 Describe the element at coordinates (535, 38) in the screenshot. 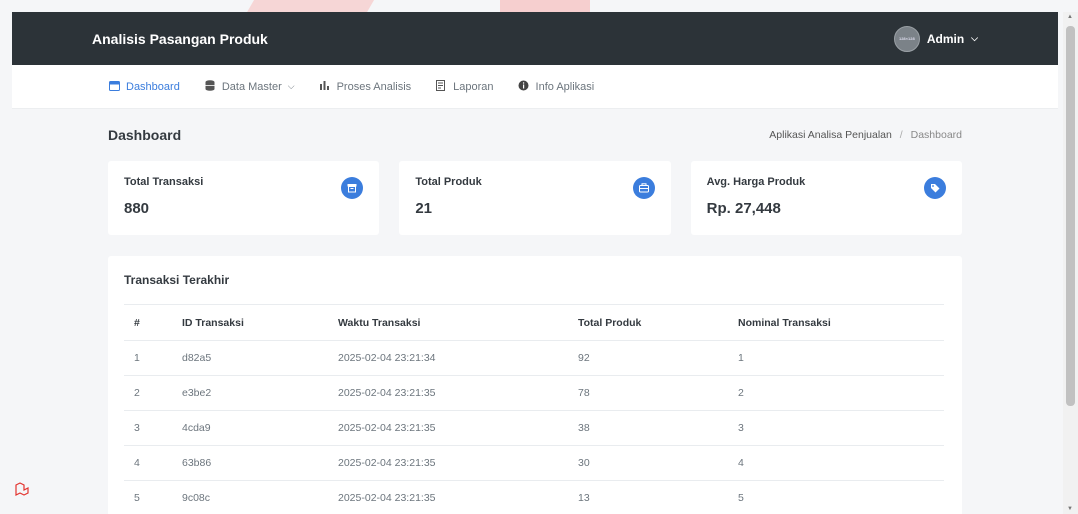

I see `top-bar: Analisis Pasangan Produk 128×128 Admin ⌵` at that location.